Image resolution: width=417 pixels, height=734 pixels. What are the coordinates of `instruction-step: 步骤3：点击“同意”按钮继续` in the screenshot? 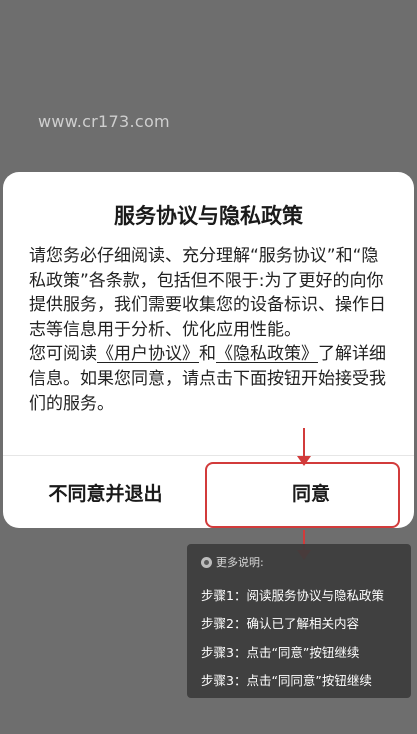 It's located at (280, 652).